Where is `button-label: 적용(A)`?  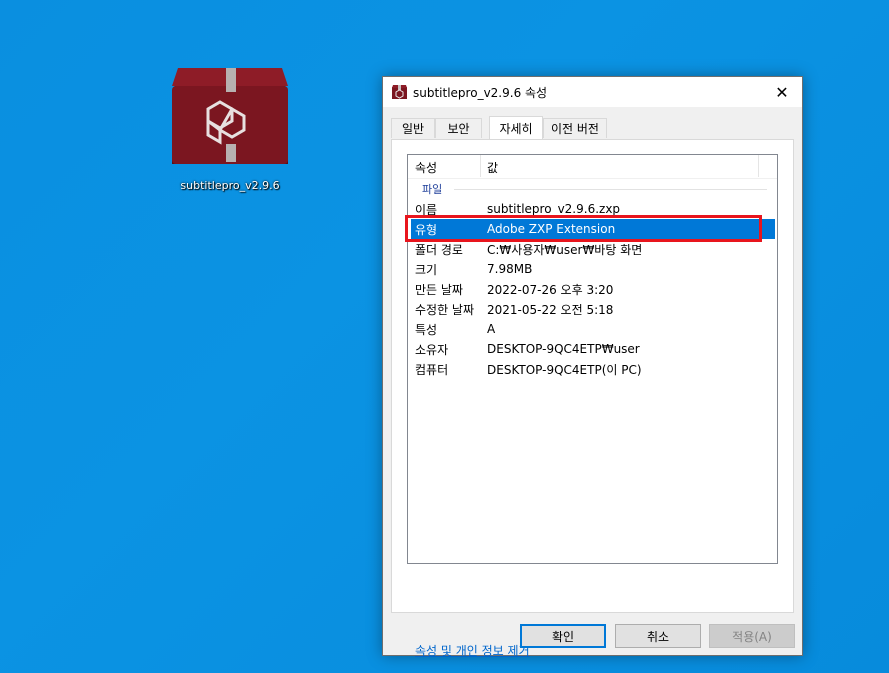
button-label: 적용(A) is located at coordinates (752, 636).